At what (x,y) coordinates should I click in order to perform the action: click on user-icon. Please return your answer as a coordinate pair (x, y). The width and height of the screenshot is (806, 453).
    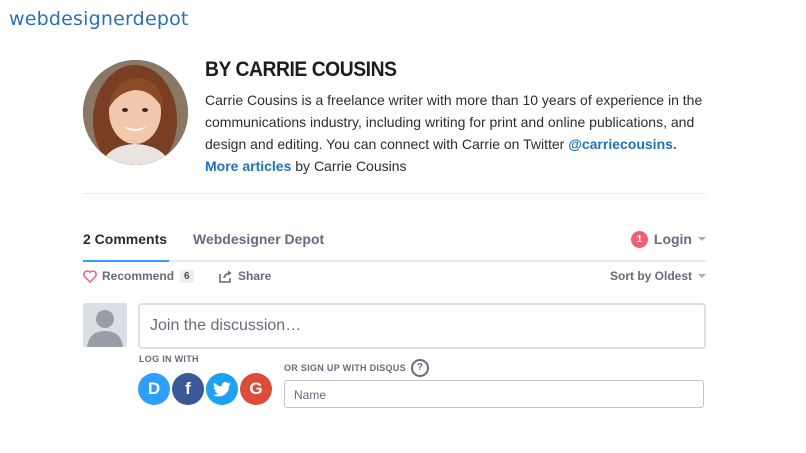
    Looking at the image, I should click on (105, 325).